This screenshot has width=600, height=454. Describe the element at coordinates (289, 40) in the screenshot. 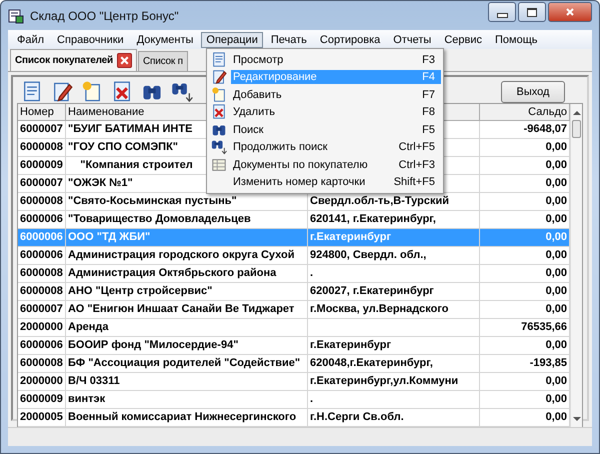

I see `menu-item: Печать` at that location.